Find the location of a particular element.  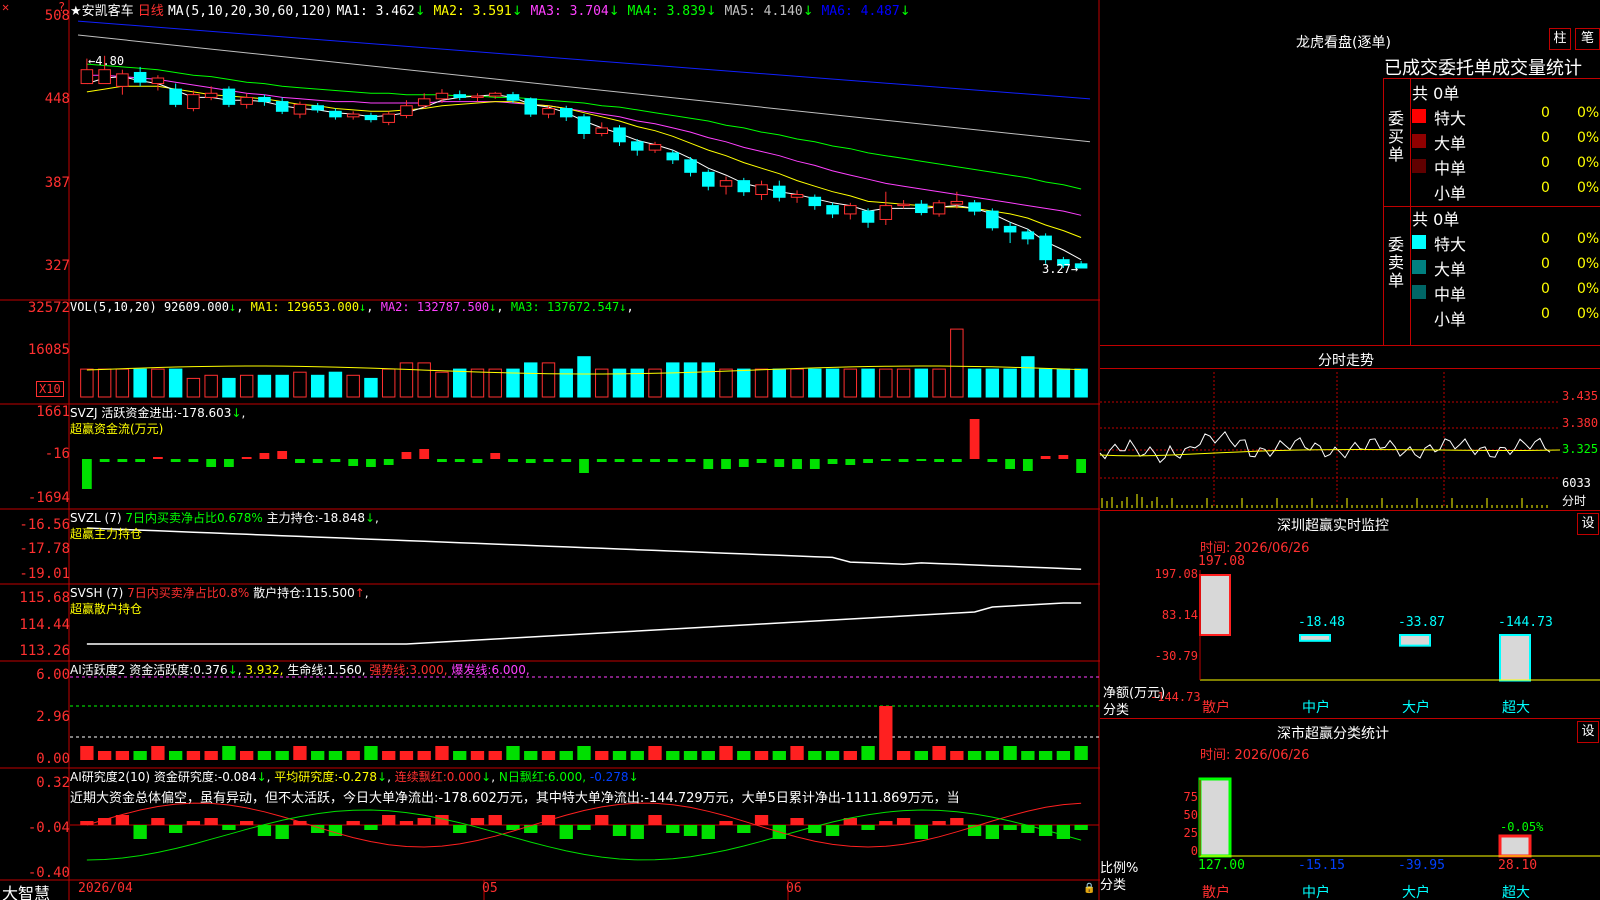

svsh-subtitle: 超赢散户持仓 is located at coordinates (106, 609).